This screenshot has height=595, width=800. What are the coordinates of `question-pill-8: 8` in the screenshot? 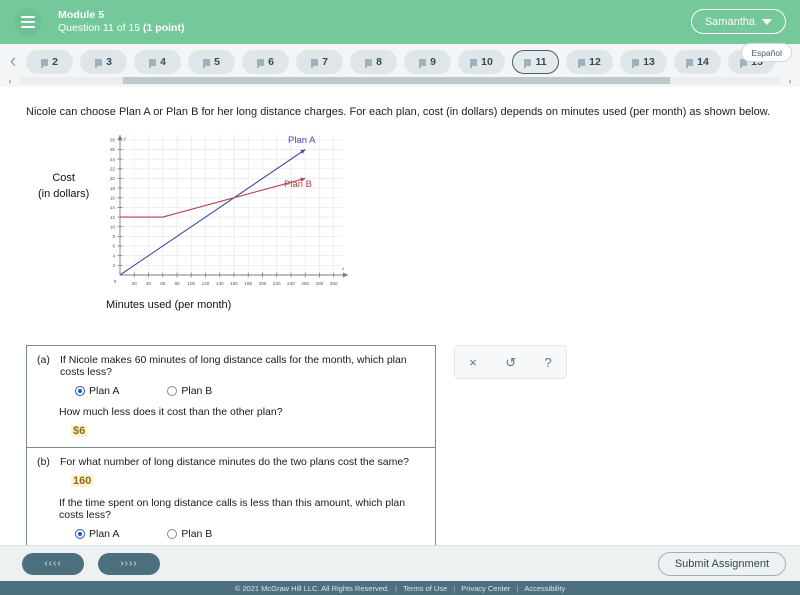 It's located at (373, 62).